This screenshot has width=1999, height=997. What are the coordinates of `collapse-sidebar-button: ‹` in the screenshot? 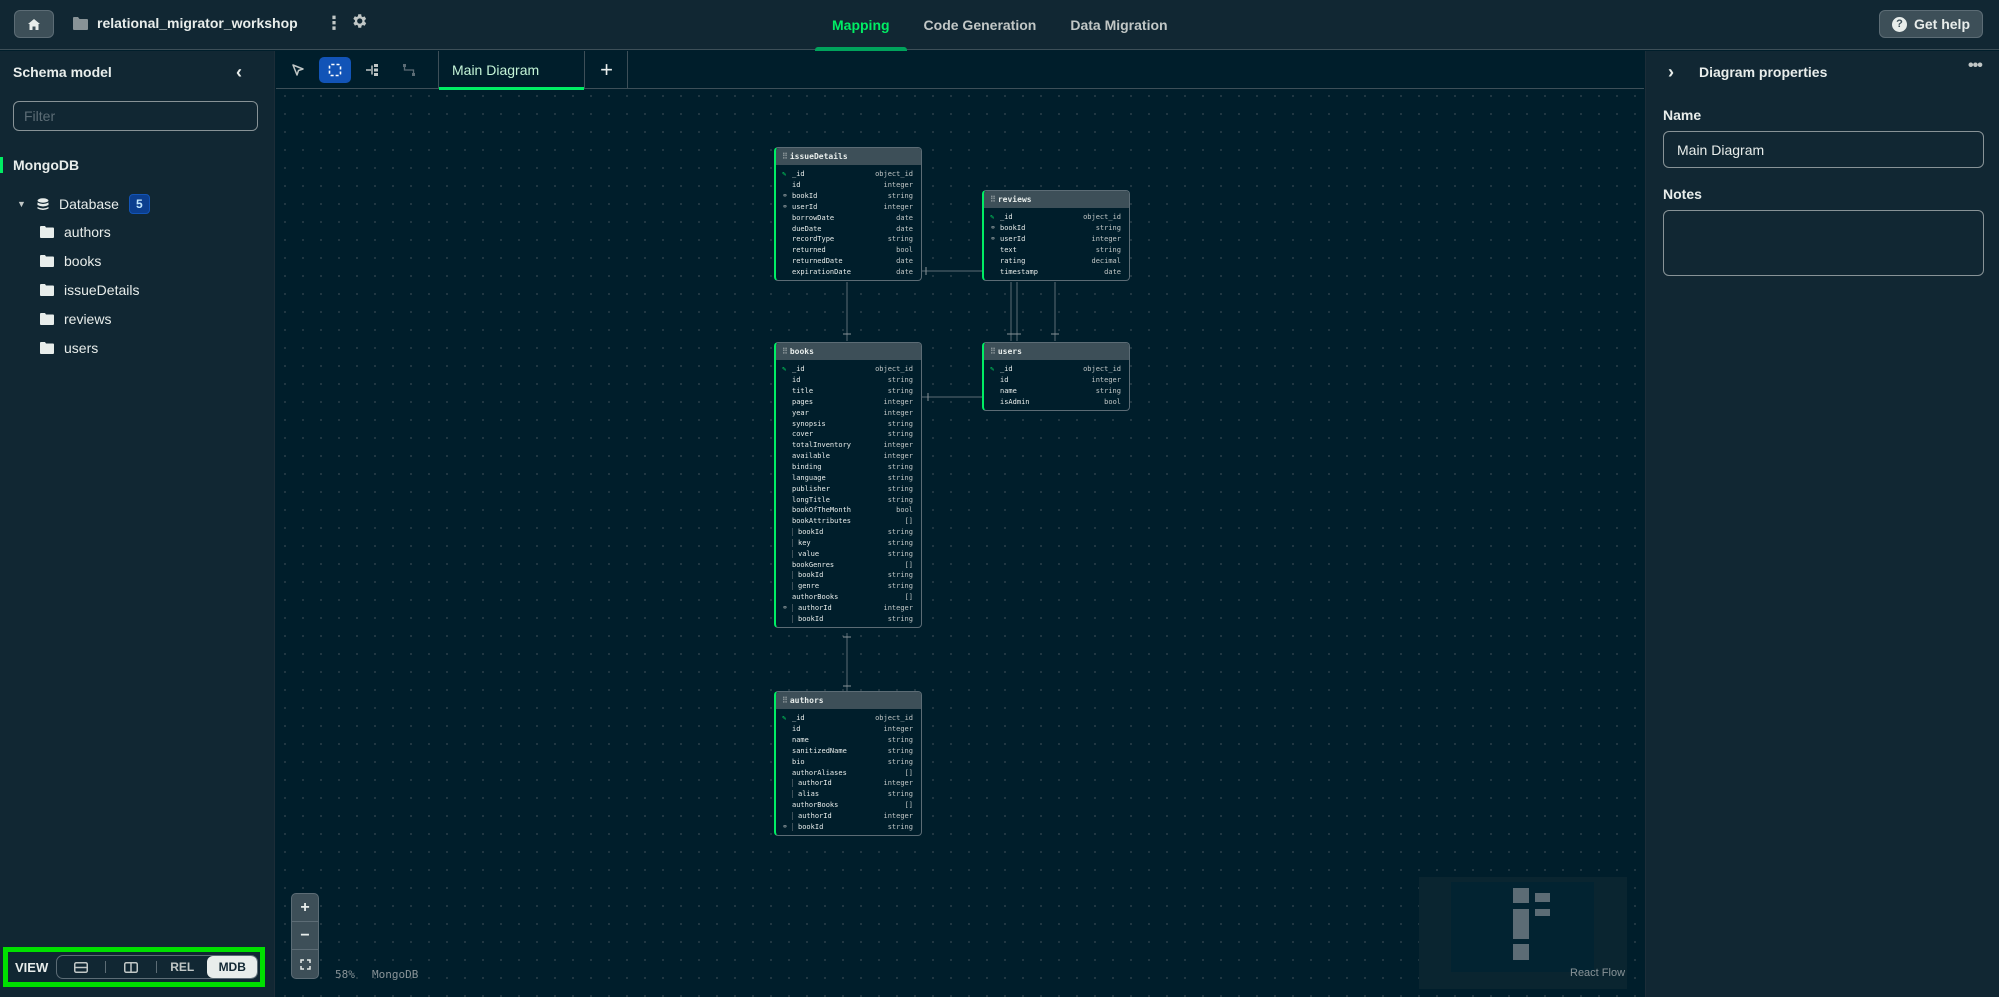 It's located at (239, 72).